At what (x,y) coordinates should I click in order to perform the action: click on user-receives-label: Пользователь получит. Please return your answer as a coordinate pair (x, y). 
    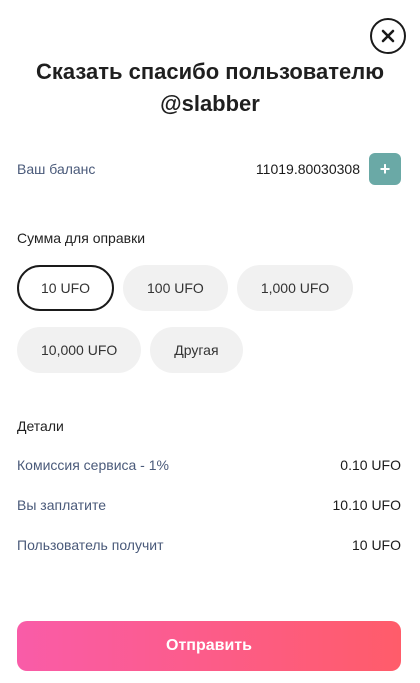
    Looking at the image, I should click on (90, 545).